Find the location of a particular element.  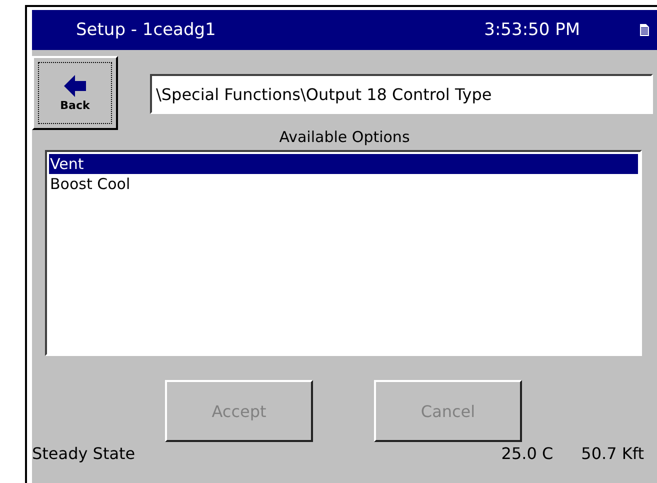

status-text: Steady State is located at coordinates (84, 453).